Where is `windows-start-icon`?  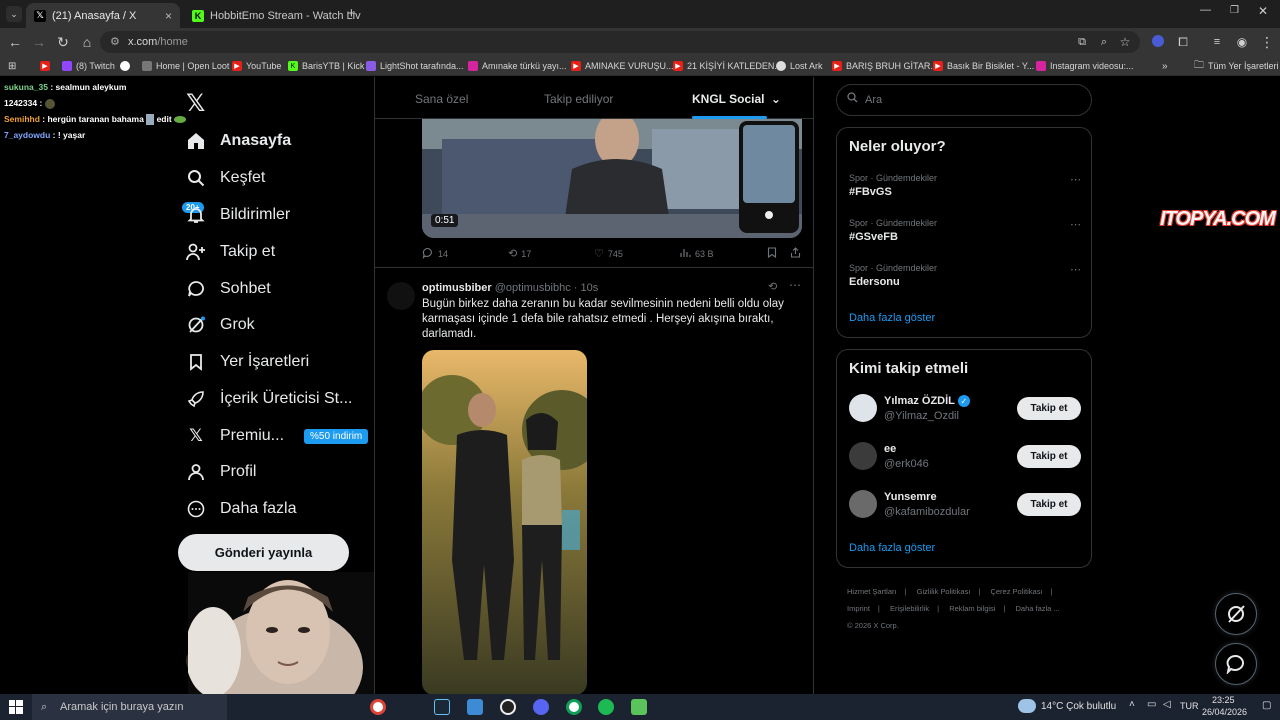 windows-start-icon is located at coordinates (16, 707).